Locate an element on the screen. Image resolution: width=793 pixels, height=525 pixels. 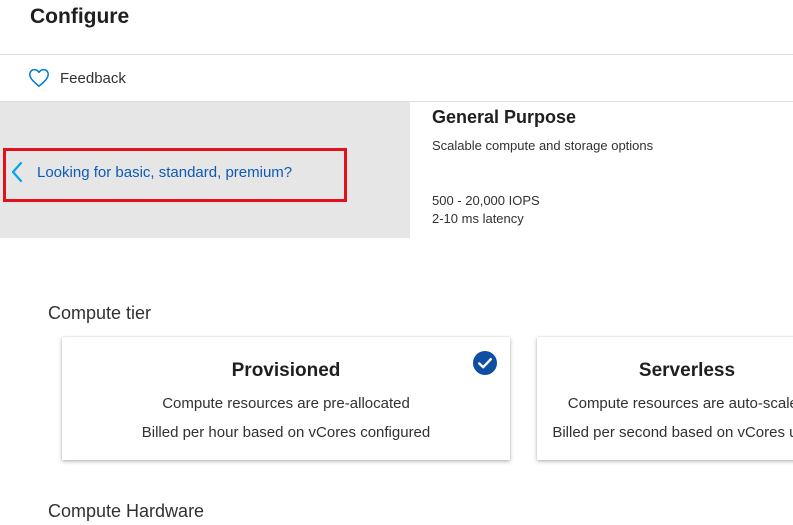
heart-icon is located at coordinates (39, 78).